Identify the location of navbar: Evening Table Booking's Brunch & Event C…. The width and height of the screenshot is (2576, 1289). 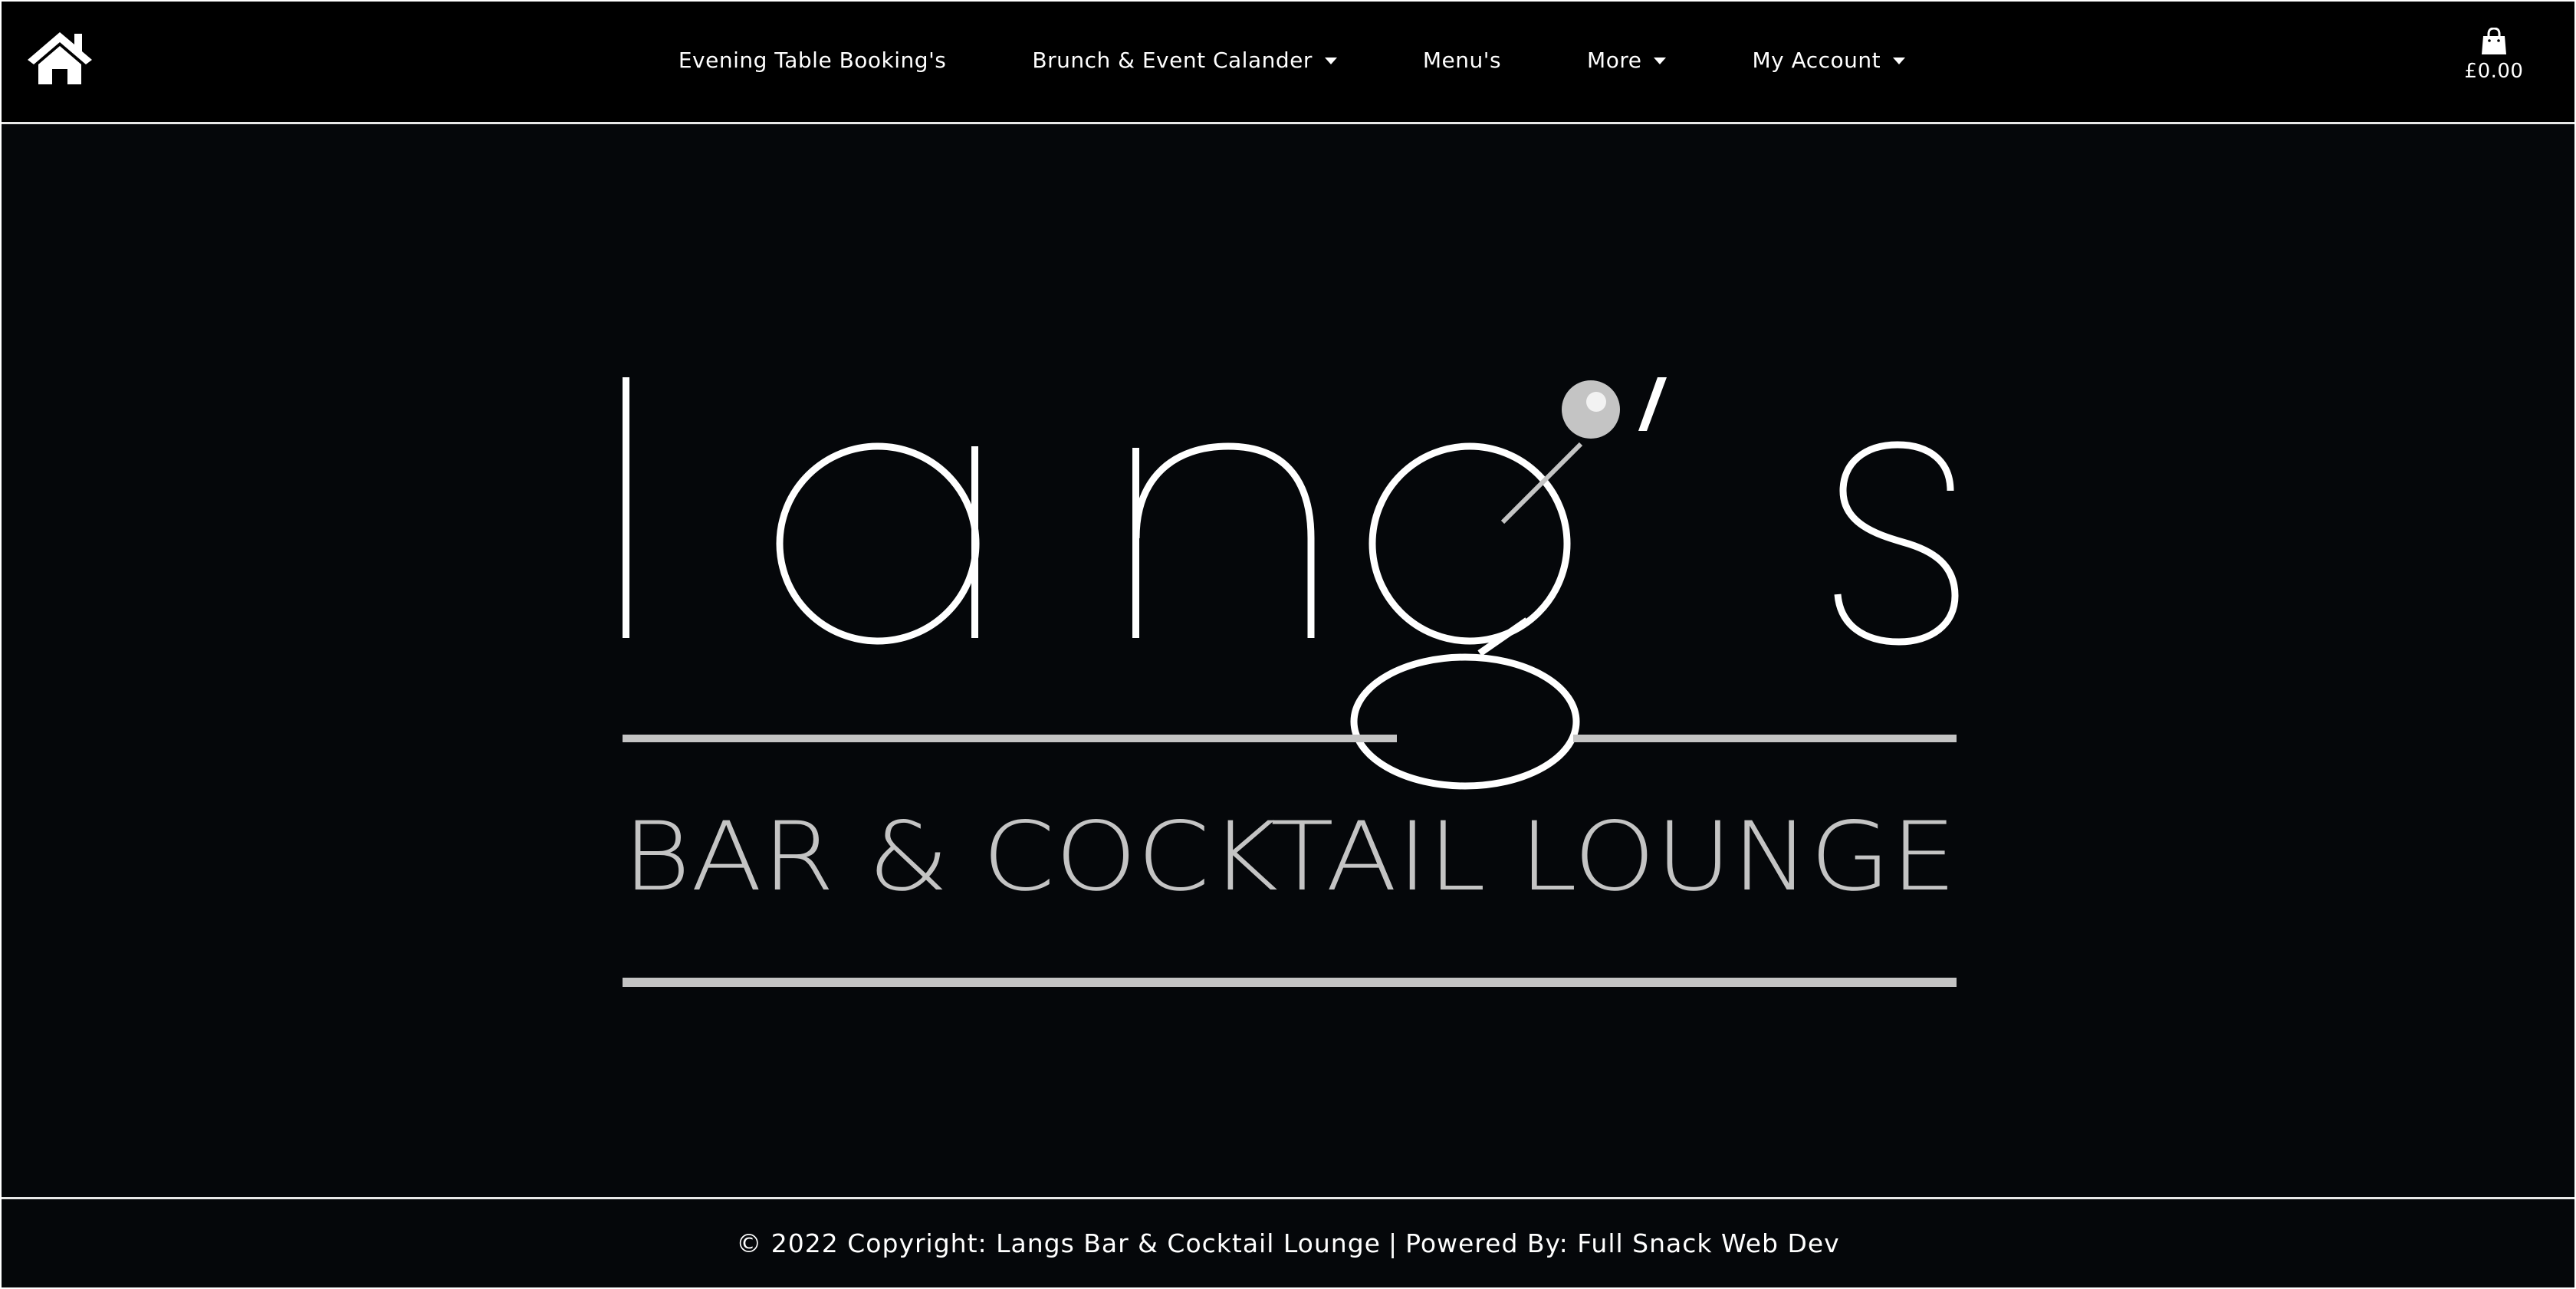
(1288, 63).